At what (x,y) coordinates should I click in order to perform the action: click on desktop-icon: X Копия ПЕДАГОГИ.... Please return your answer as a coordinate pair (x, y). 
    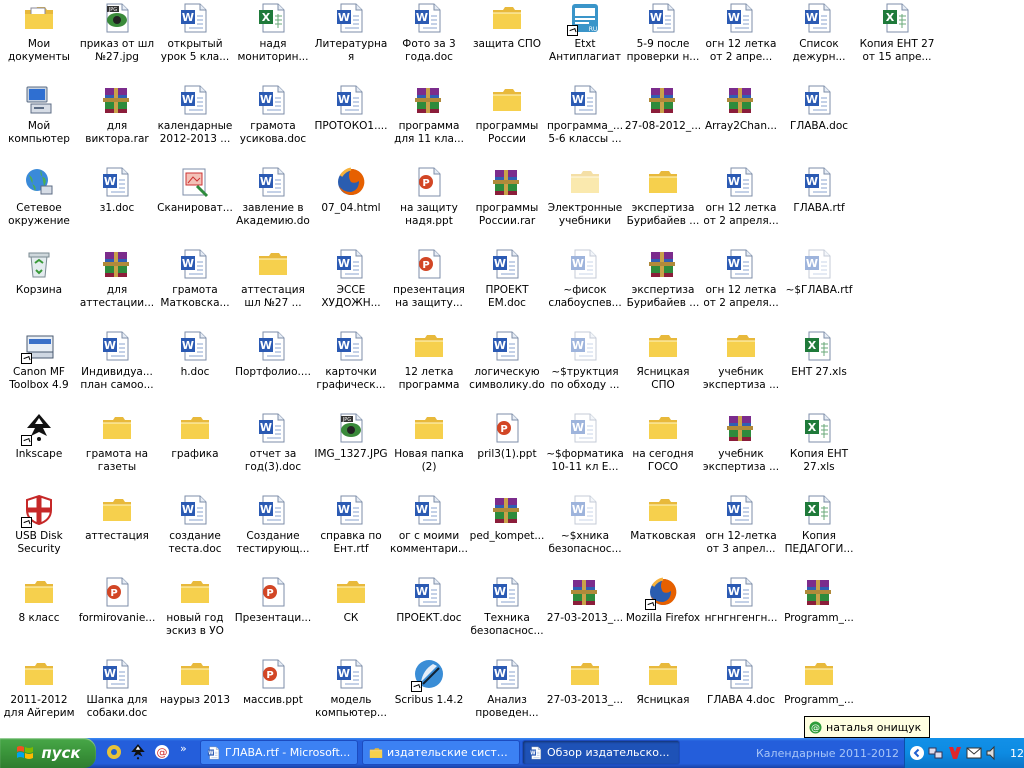
    Looking at the image, I should click on (819, 535).